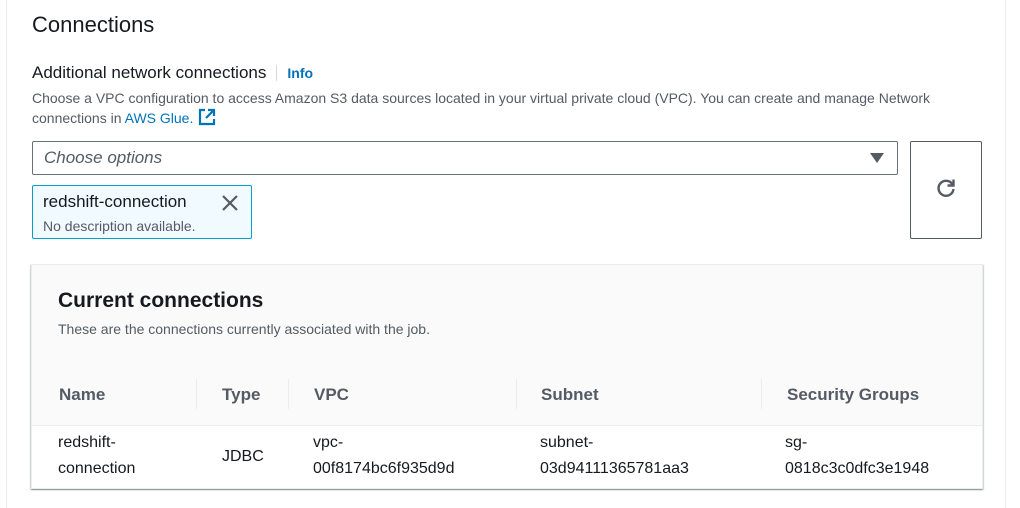 The width and height of the screenshot is (1020, 508). What do you see at coordinates (384, 455) in the screenshot?
I see `cell-vpc: vpc- 00f8174bc6f935d9d` at bounding box center [384, 455].